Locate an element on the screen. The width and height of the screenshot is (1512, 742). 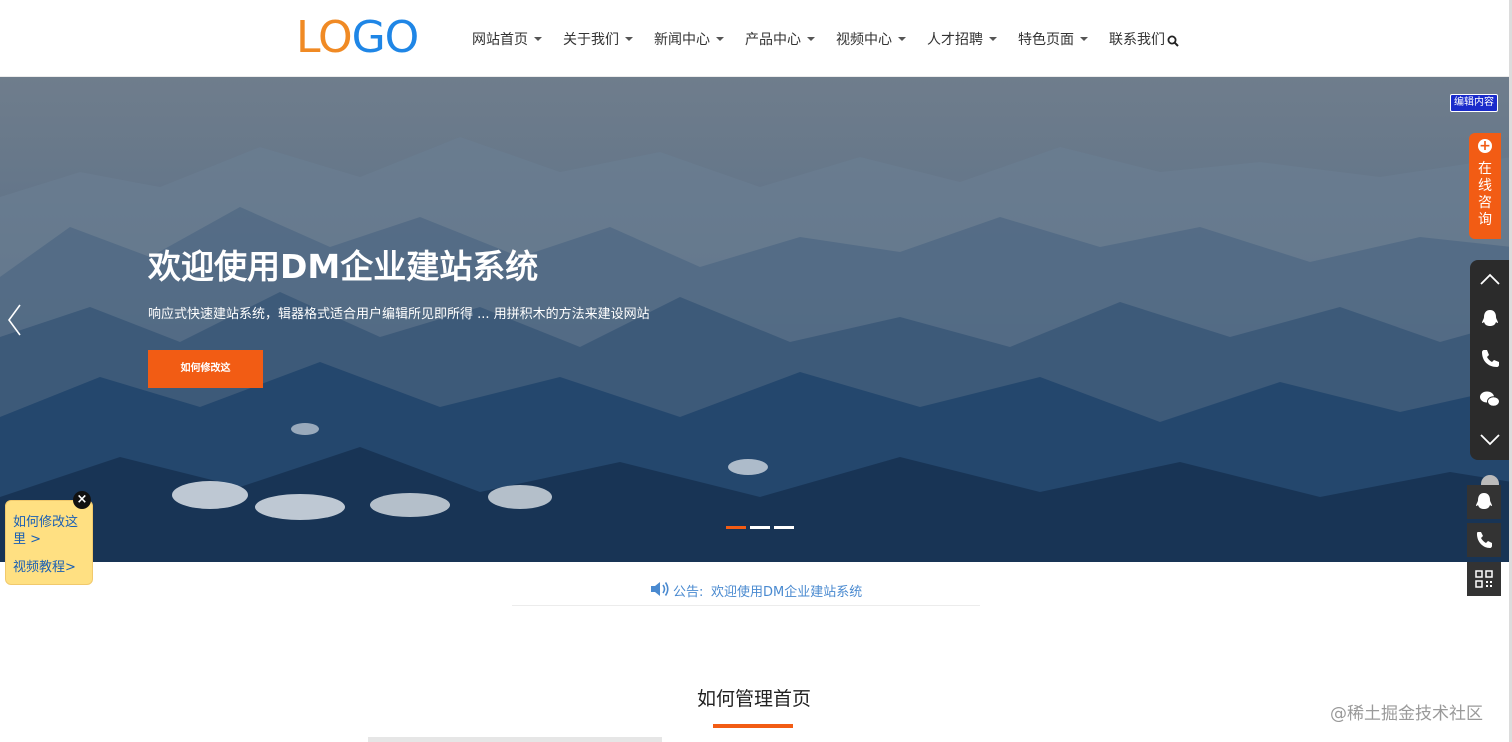
slide-indicators is located at coordinates (762, 527).